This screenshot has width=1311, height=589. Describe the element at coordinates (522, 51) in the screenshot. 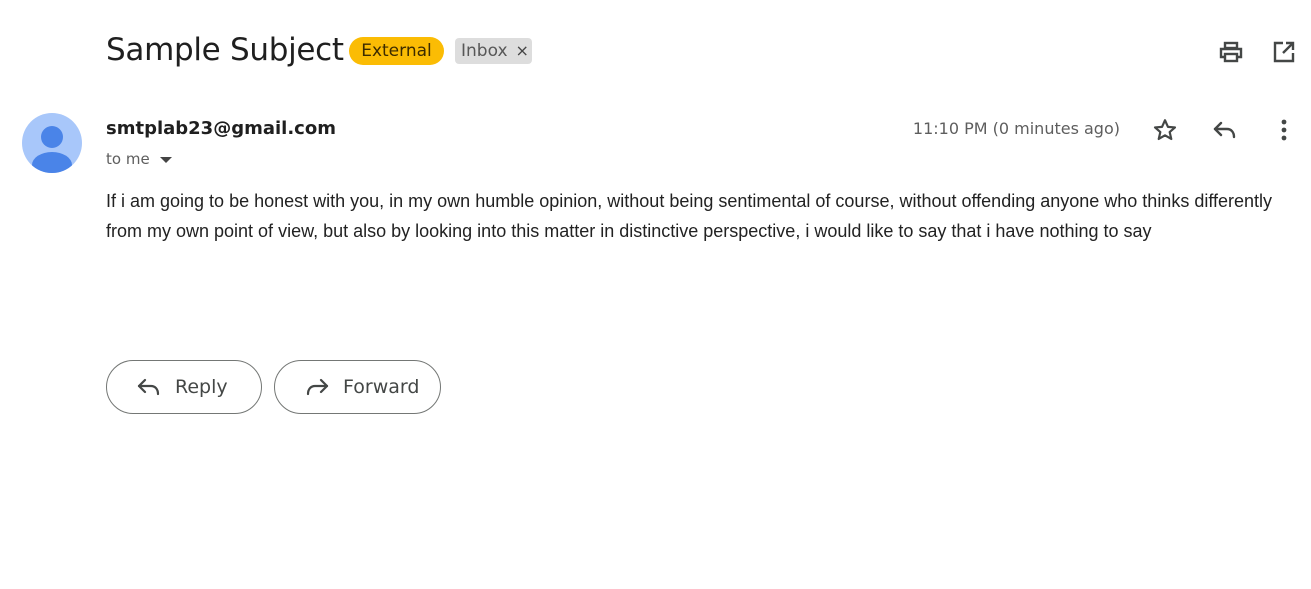

I see `remove-label-icon: ×` at that location.